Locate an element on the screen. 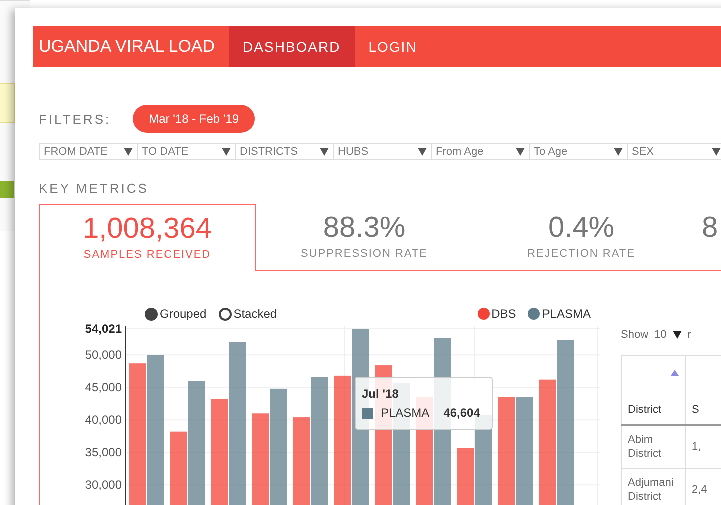  filter-dropdown: FROM DATE is located at coordinates (88, 151).